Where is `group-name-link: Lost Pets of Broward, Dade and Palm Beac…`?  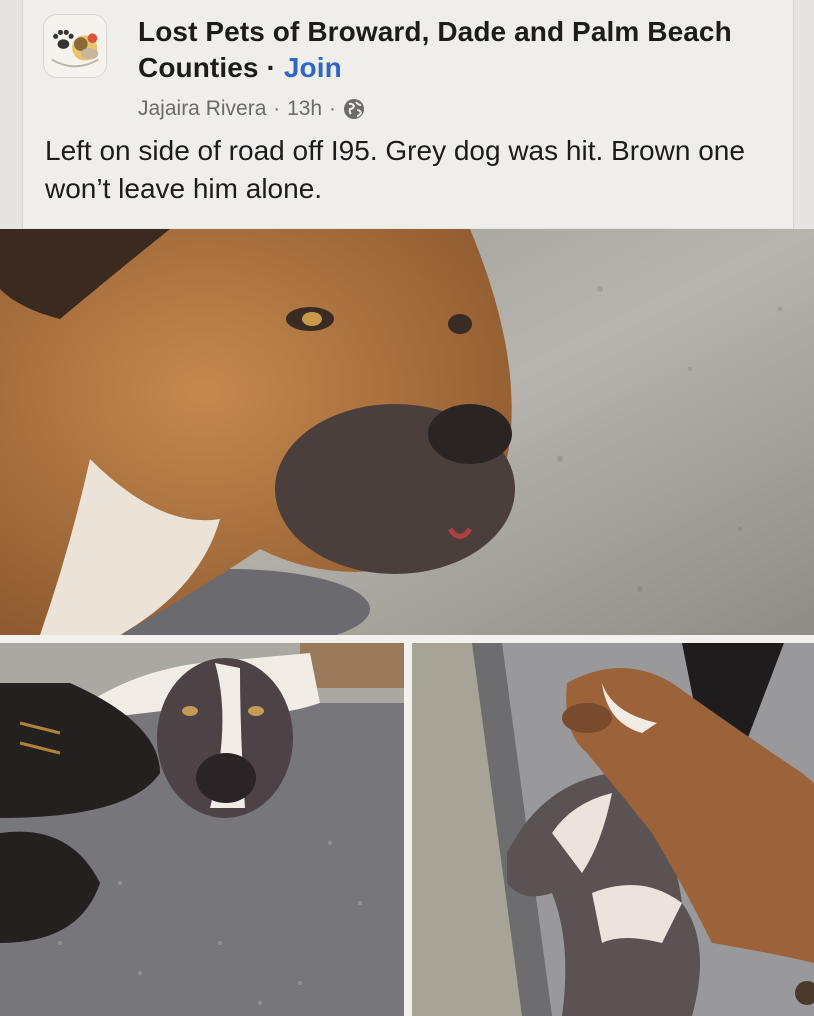
group-name-link: Lost Pets of Broward, Dade and Palm Beac… is located at coordinates (435, 49).